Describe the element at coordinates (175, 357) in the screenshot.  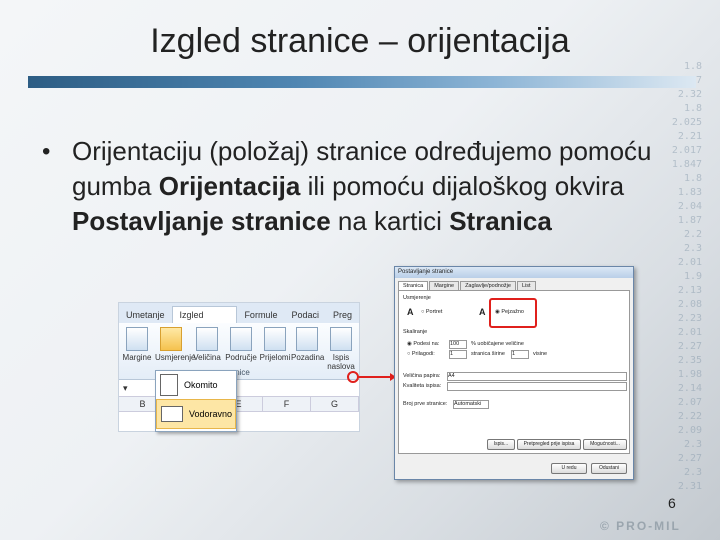
I see `orientation-label: Usmjerenje` at that location.